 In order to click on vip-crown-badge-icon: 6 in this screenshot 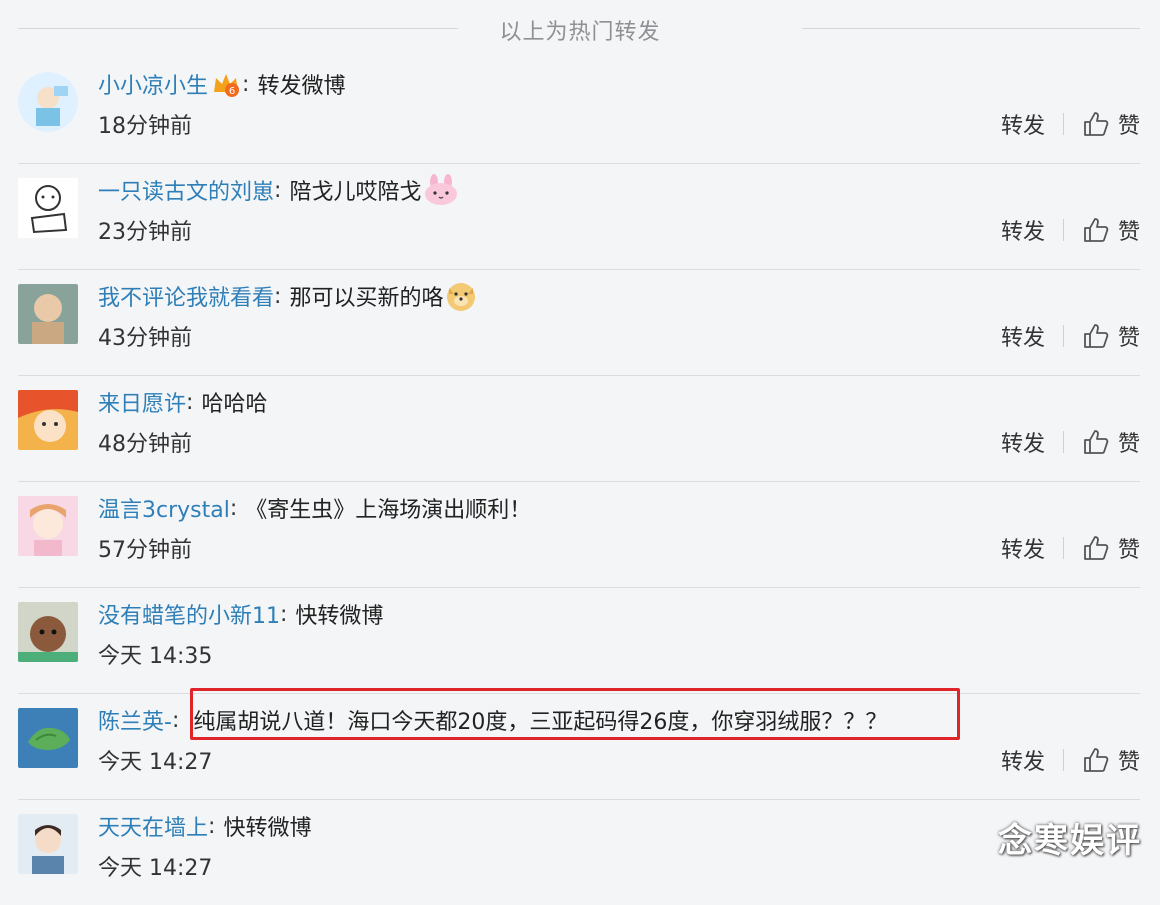, I will do `click(226, 84)`.